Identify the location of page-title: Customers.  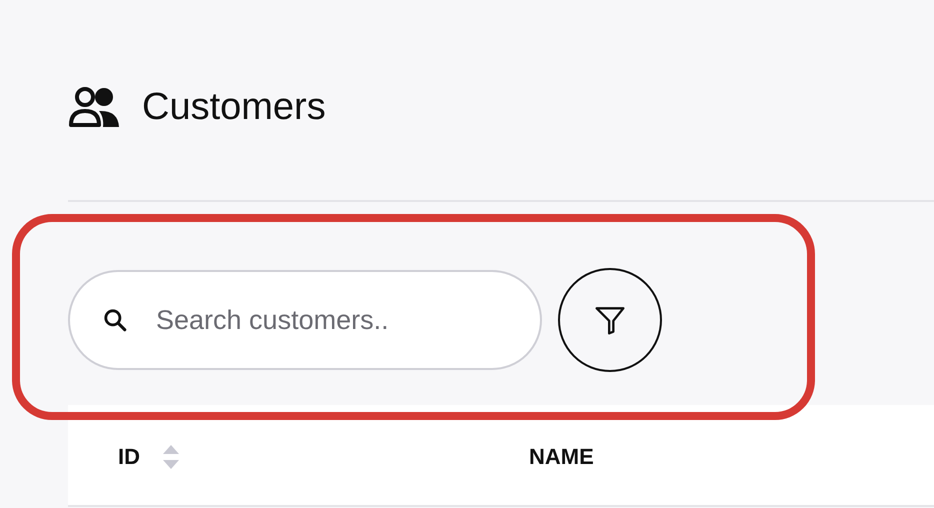
(234, 107).